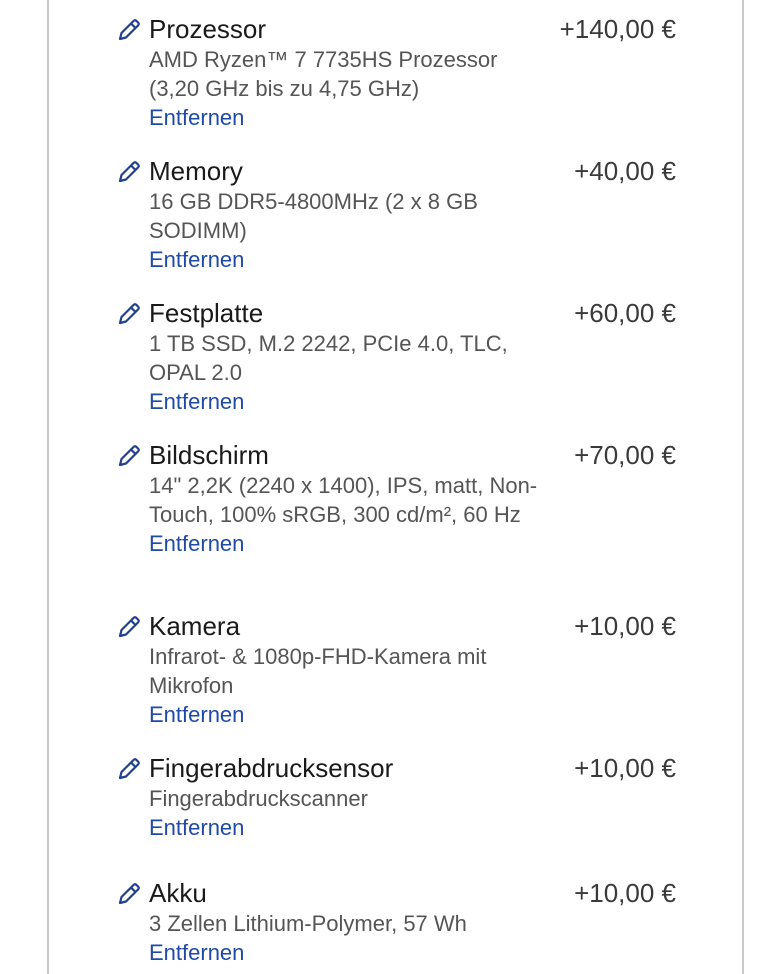  I want to click on item-title: Festplatte, so click(206, 313).